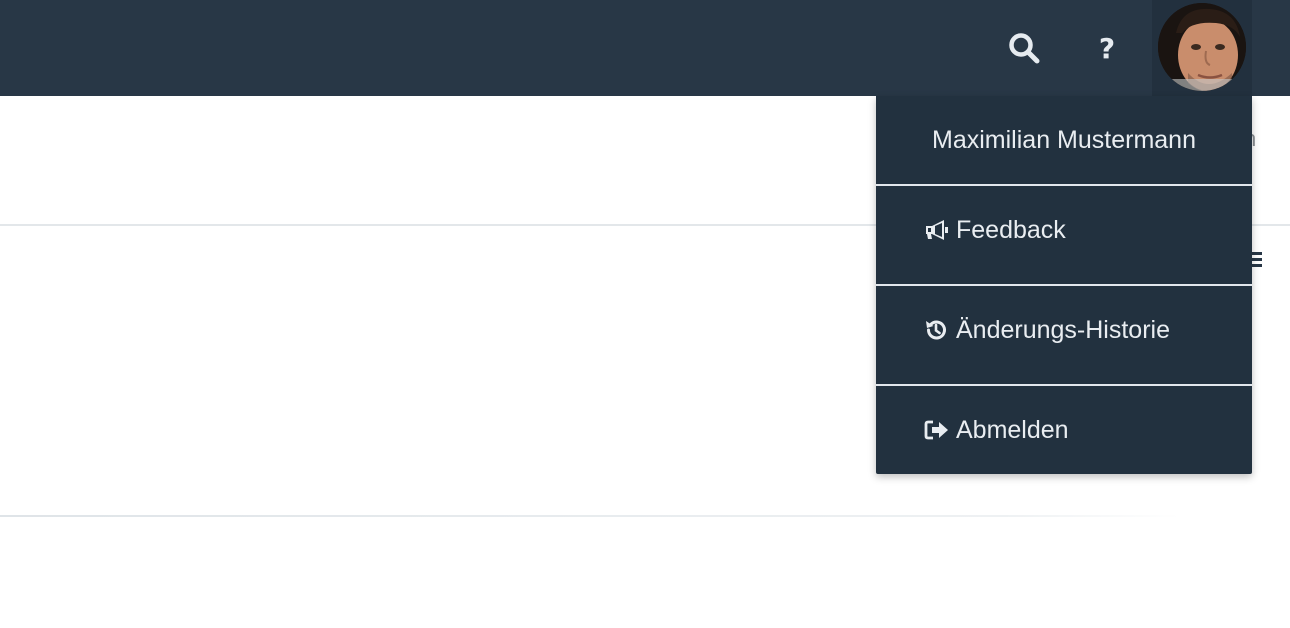 The width and height of the screenshot is (1290, 628). I want to click on menu-item-label: Änderungs-Historie, so click(1063, 329).